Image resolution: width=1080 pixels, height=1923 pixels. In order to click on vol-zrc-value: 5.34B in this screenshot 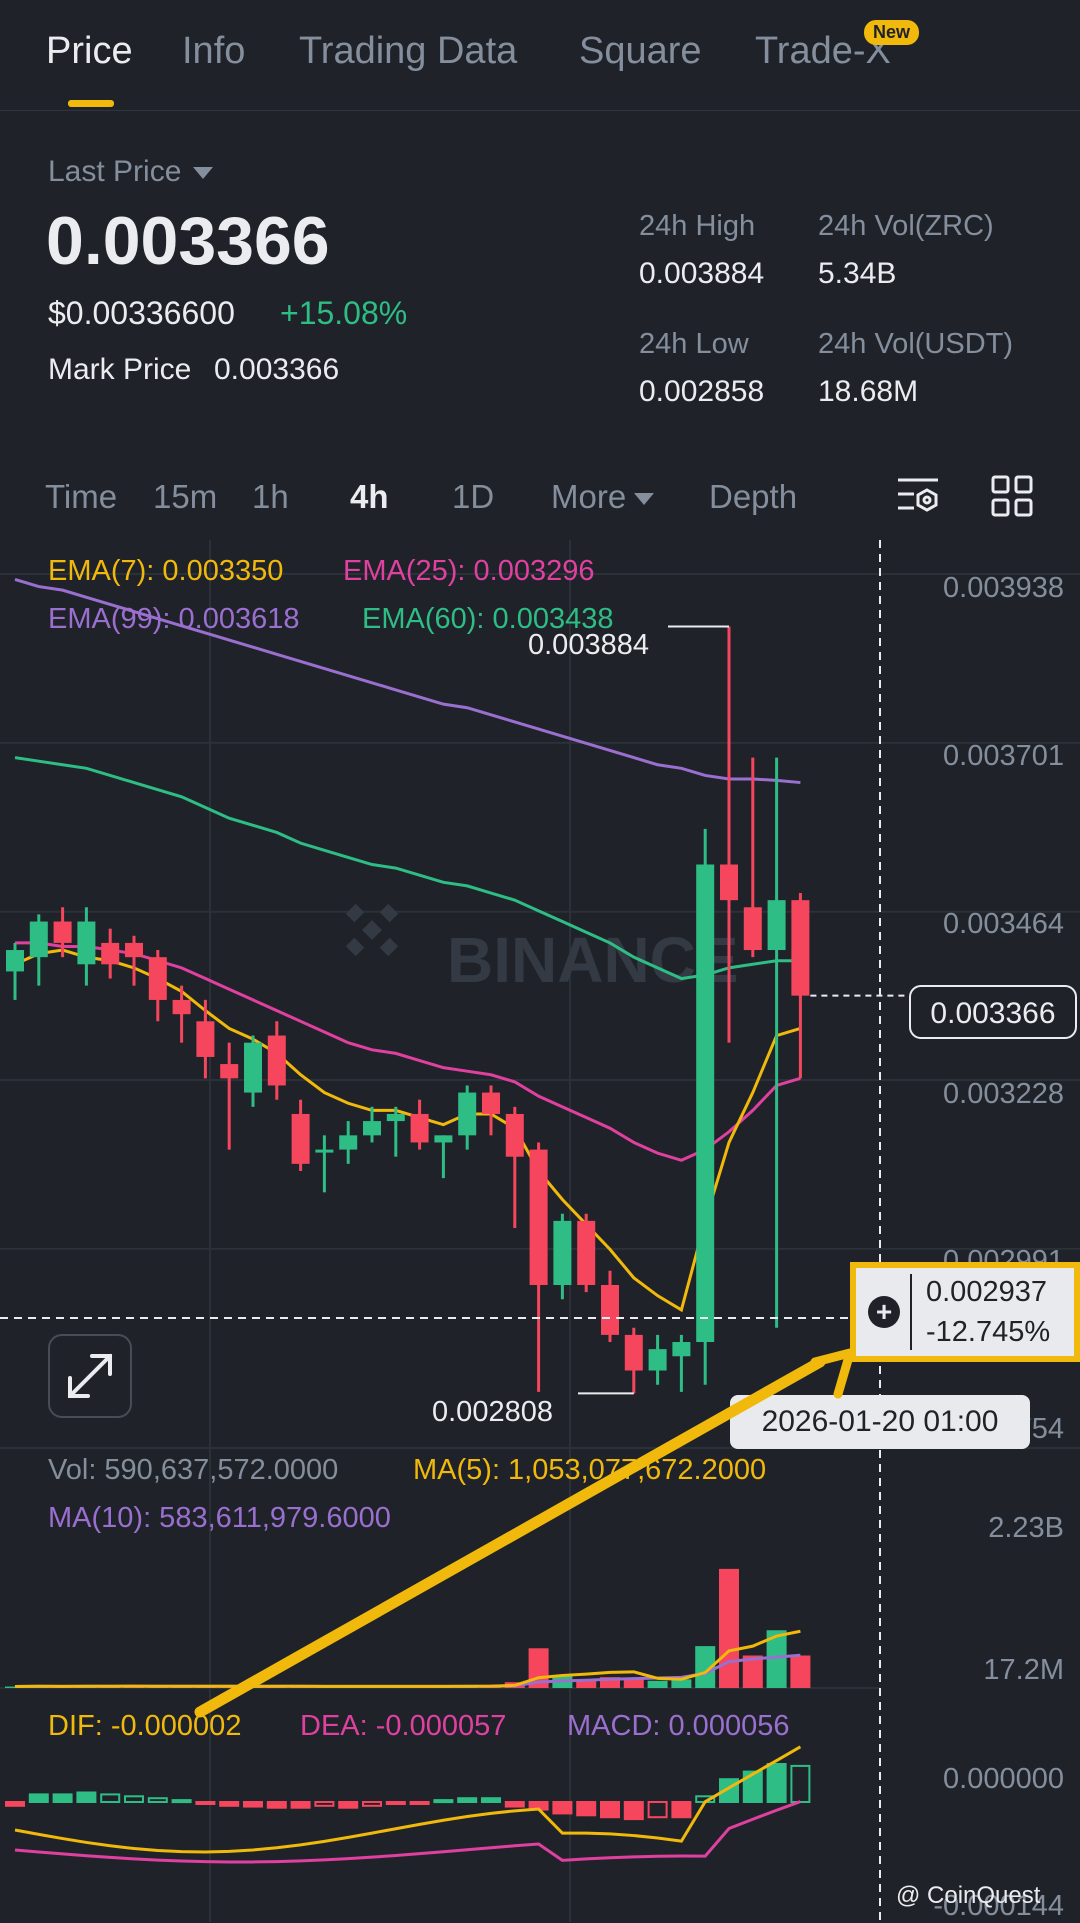, I will do `click(857, 273)`.